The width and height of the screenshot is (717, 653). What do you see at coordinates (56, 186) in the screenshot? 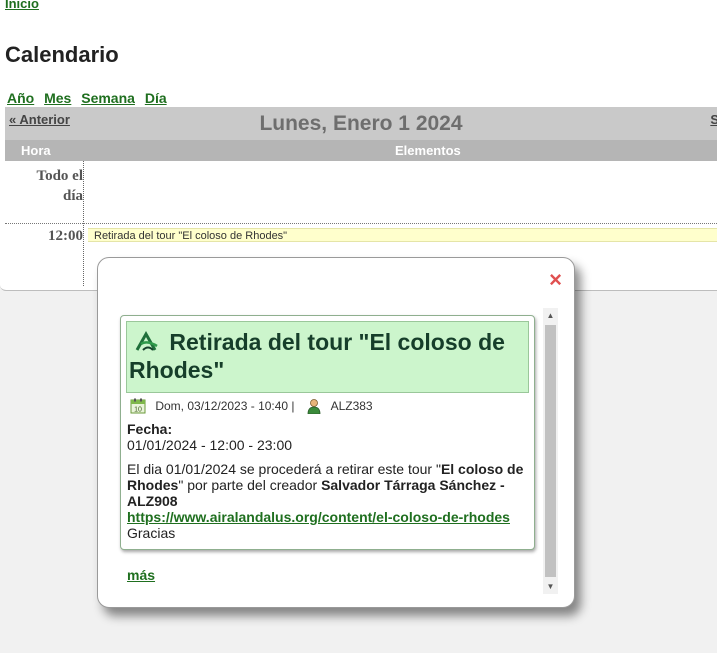
I see `all-day-label: Todo el día` at bounding box center [56, 186].